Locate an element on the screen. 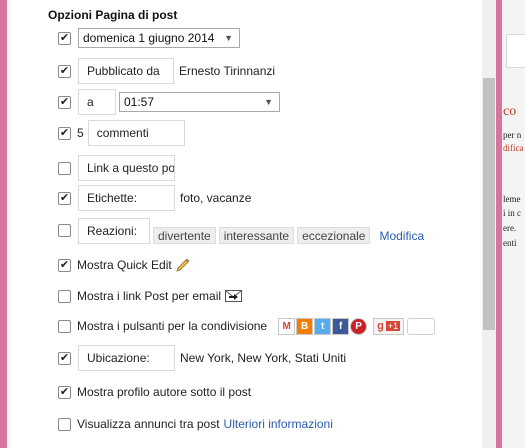 The width and height of the screenshot is (525, 448). author-profile-checkbox: ✔ is located at coordinates (64, 392).